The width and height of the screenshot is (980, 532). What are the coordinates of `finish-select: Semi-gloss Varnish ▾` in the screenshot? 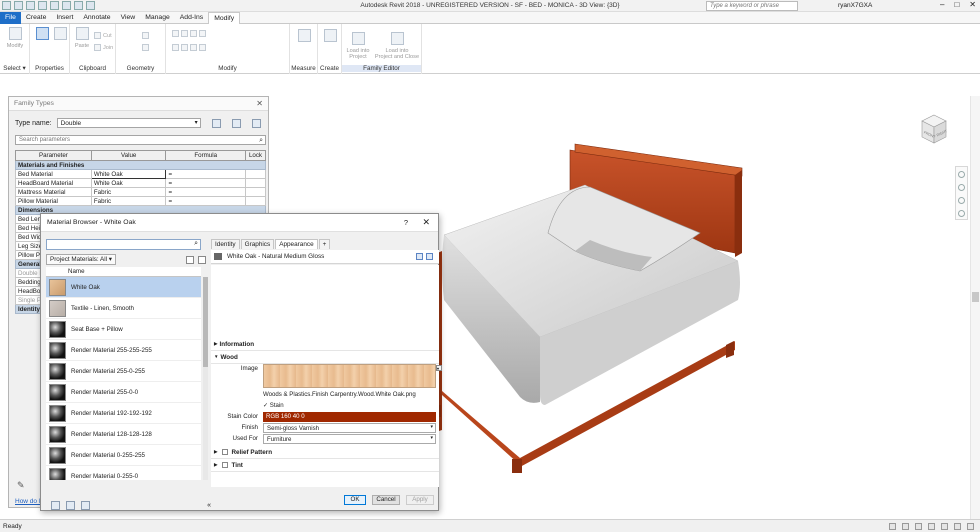 It's located at (349, 428).